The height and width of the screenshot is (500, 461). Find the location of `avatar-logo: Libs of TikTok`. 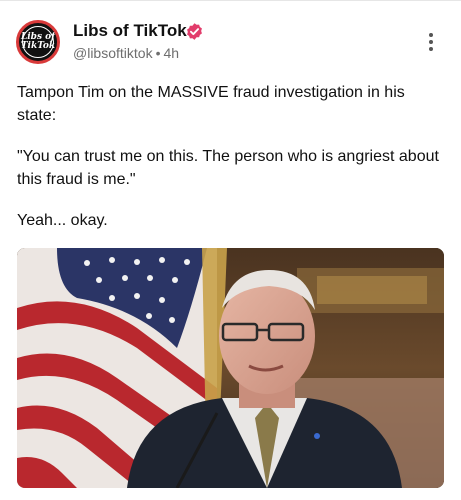

avatar-logo: Libs of TikTok is located at coordinates (38, 41).